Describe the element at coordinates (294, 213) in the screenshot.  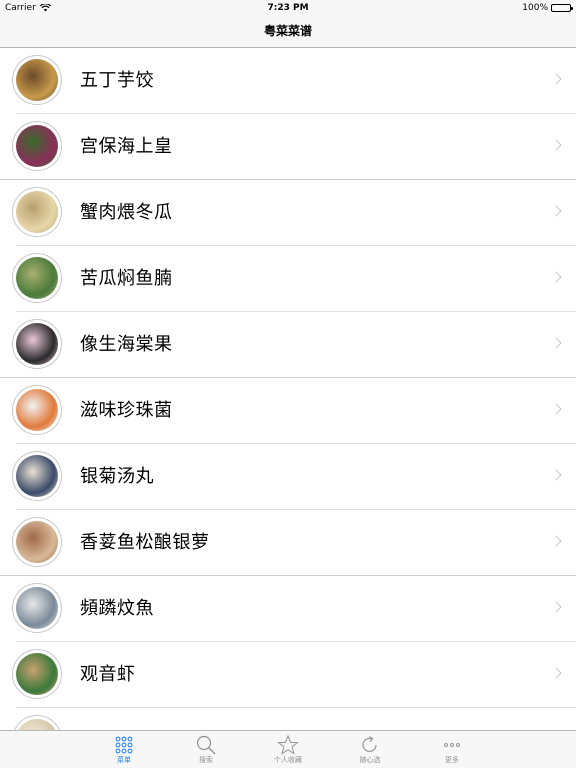
I see `list-item: 蟹肉煨冬瓜` at that location.